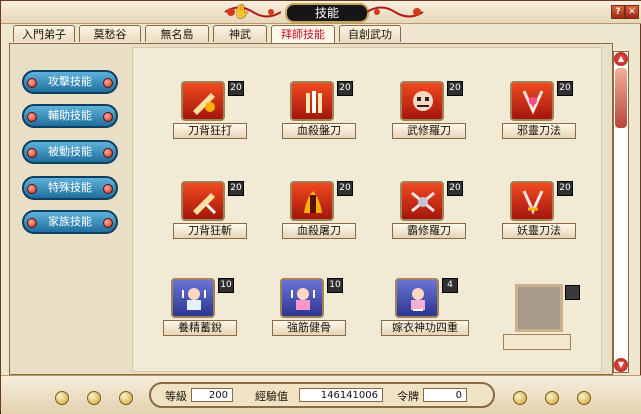  I want to click on tab-master-skills: 拜師技能, so click(303, 34).